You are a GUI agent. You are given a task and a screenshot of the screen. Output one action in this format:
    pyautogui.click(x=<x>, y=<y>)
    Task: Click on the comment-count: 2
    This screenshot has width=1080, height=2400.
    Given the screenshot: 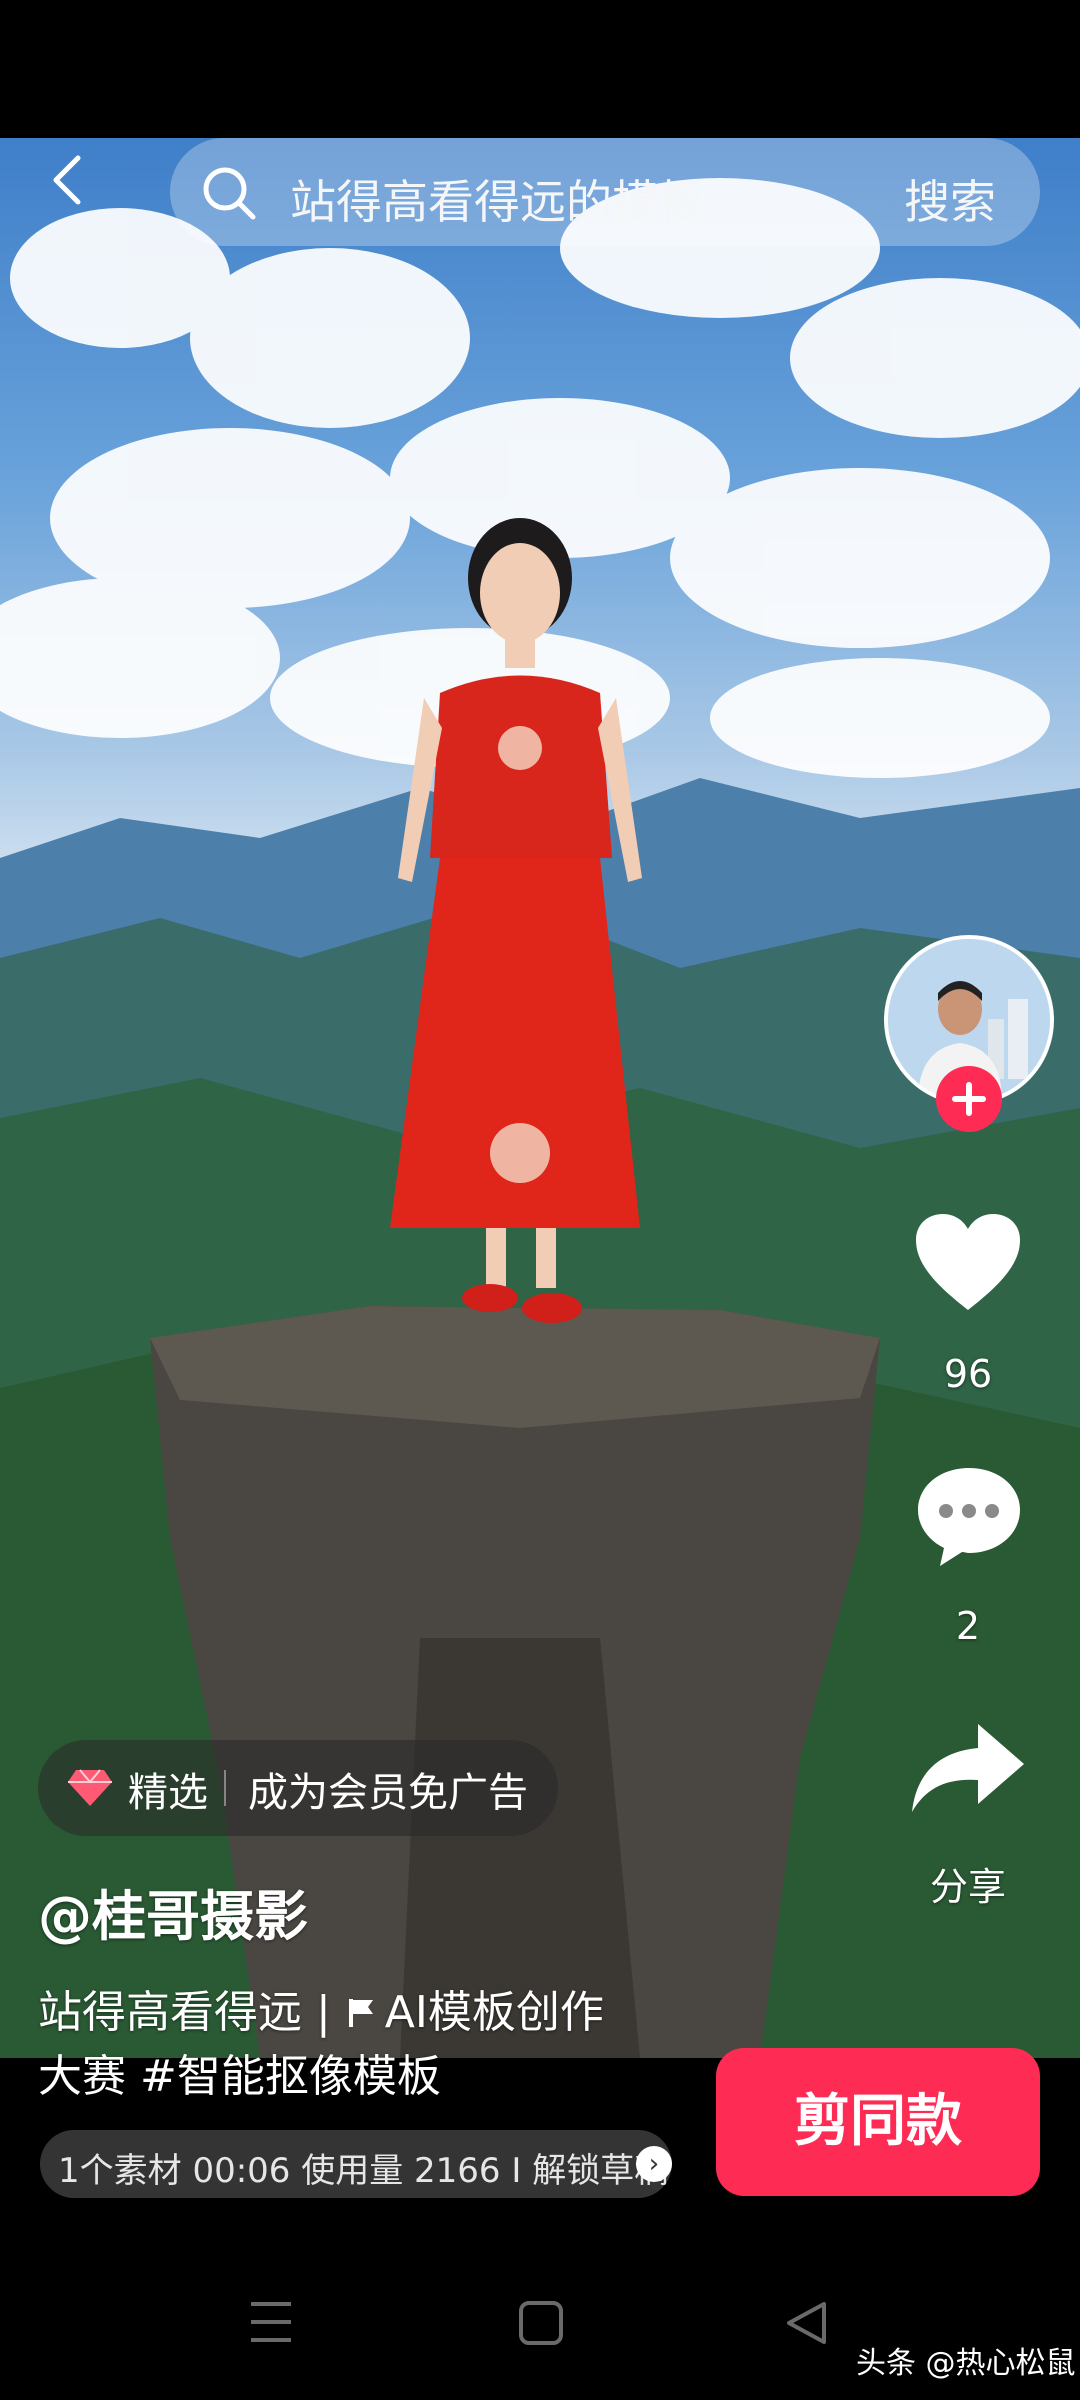 What is the action you would take?
    pyautogui.click(x=968, y=1626)
    